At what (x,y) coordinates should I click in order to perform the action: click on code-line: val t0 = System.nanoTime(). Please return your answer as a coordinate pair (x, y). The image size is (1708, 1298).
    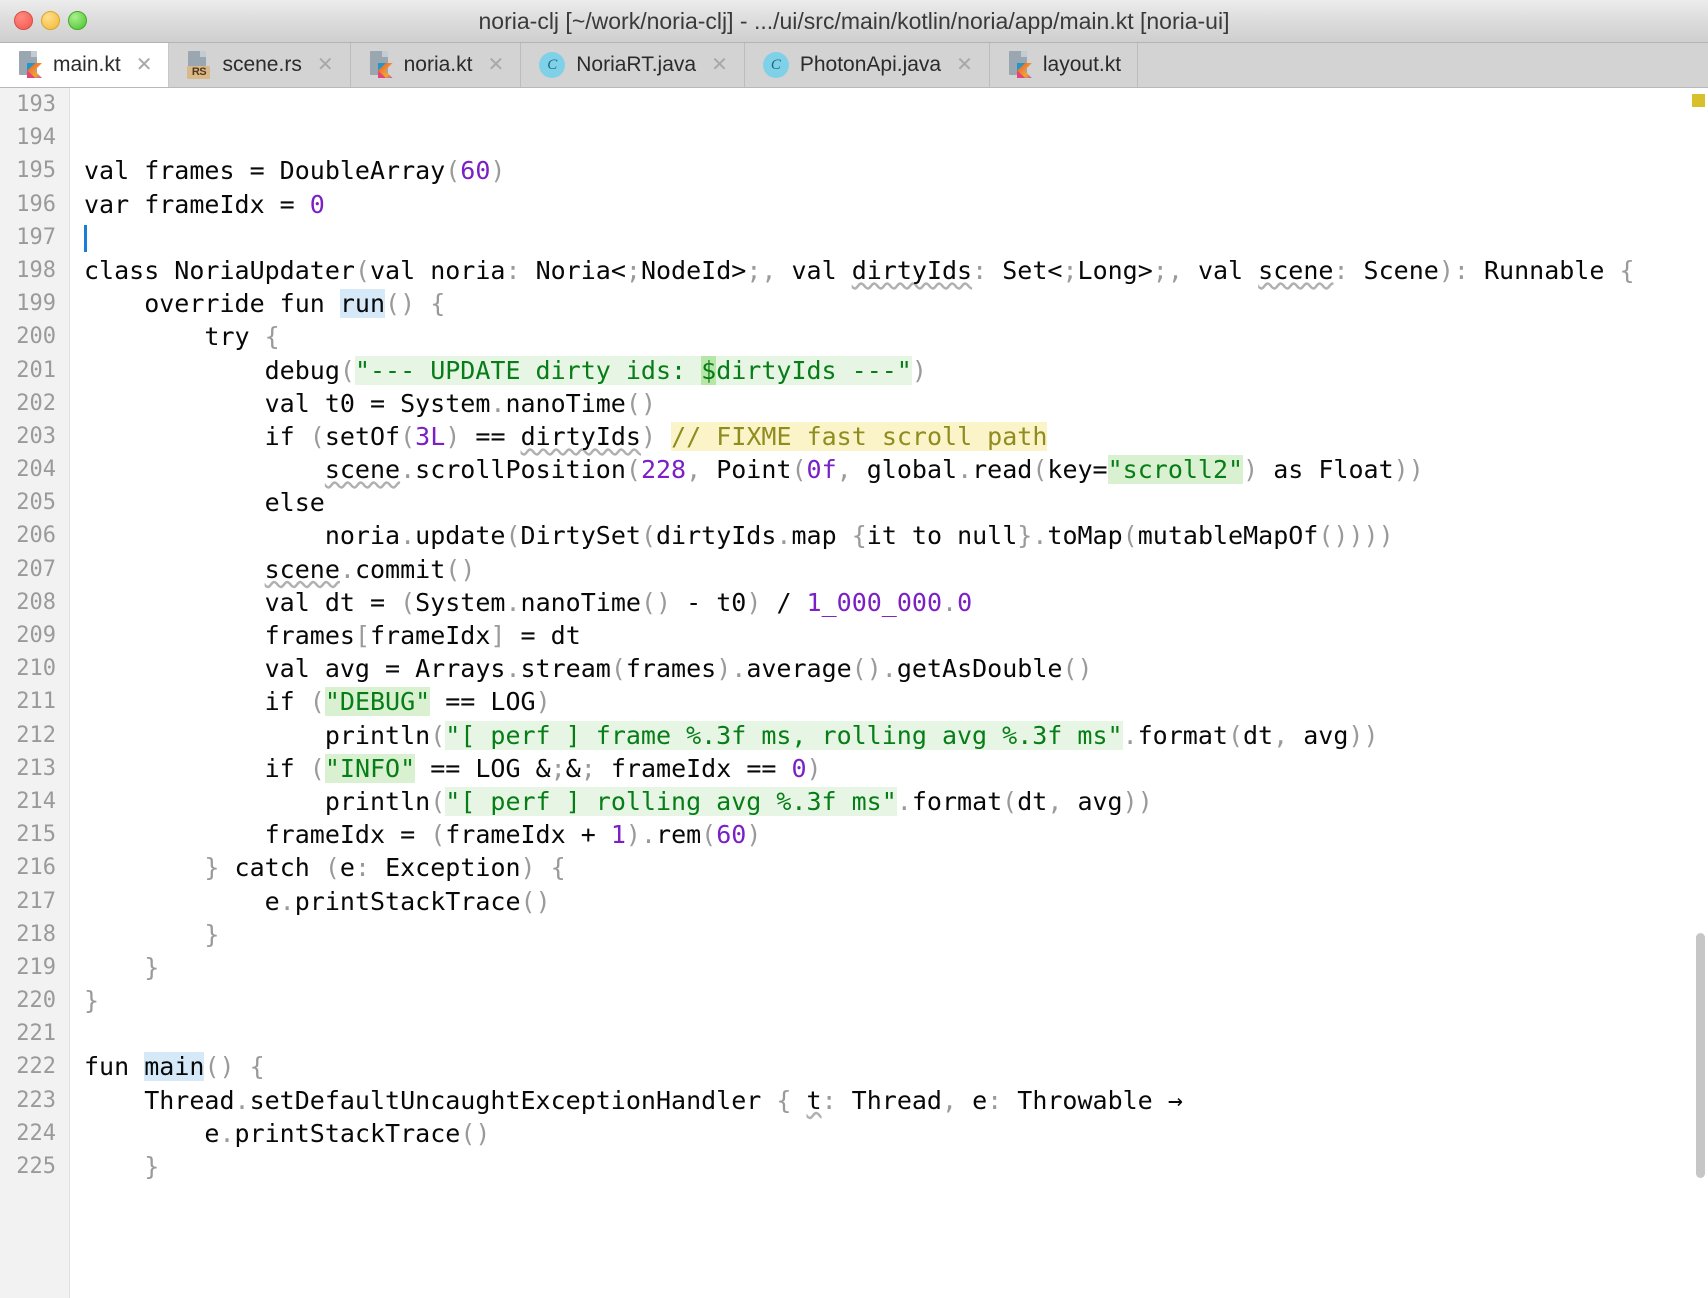
    Looking at the image, I should click on (370, 403).